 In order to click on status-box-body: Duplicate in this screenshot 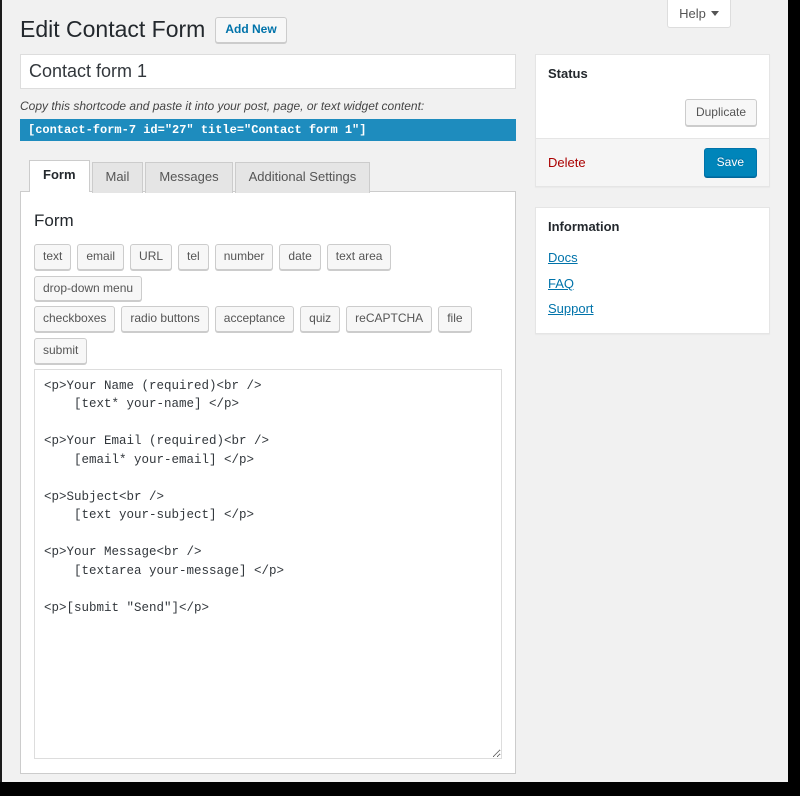, I will do `click(652, 115)`.